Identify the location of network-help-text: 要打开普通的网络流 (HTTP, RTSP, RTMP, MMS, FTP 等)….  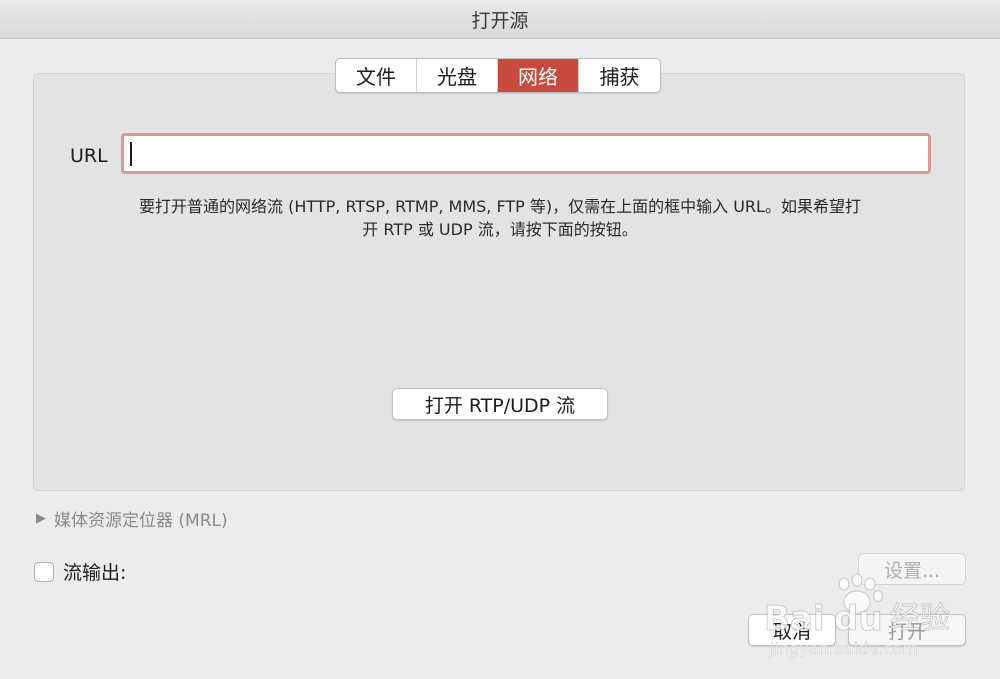
(500, 218).